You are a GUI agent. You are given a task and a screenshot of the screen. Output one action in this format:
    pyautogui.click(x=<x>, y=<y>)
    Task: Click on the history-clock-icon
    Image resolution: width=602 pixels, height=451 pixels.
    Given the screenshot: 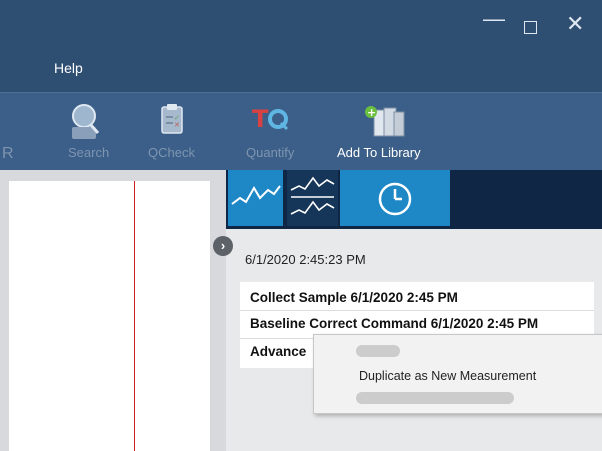 What is the action you would take?
    pyautogui.click(x=395, y=199)
    